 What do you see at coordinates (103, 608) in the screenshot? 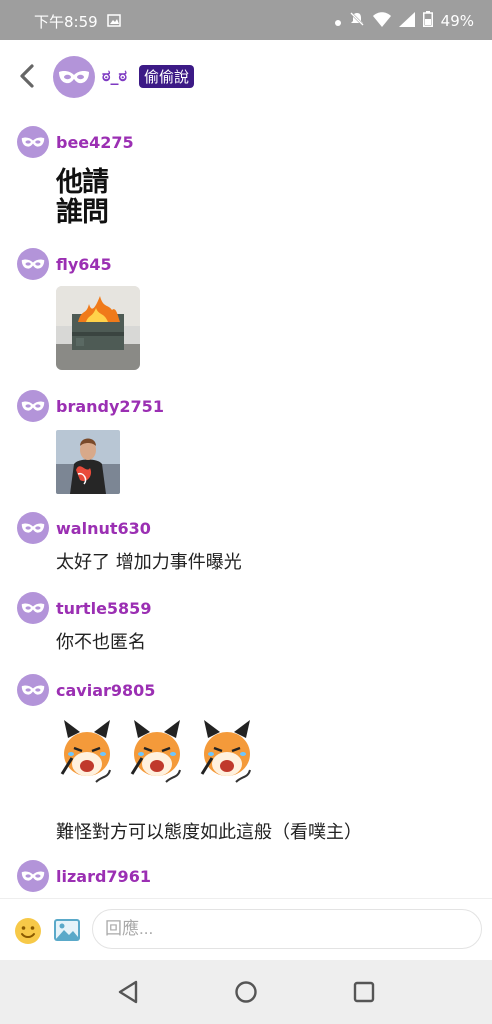
I see `username: turtle5859` at bounding box center [103, 608].